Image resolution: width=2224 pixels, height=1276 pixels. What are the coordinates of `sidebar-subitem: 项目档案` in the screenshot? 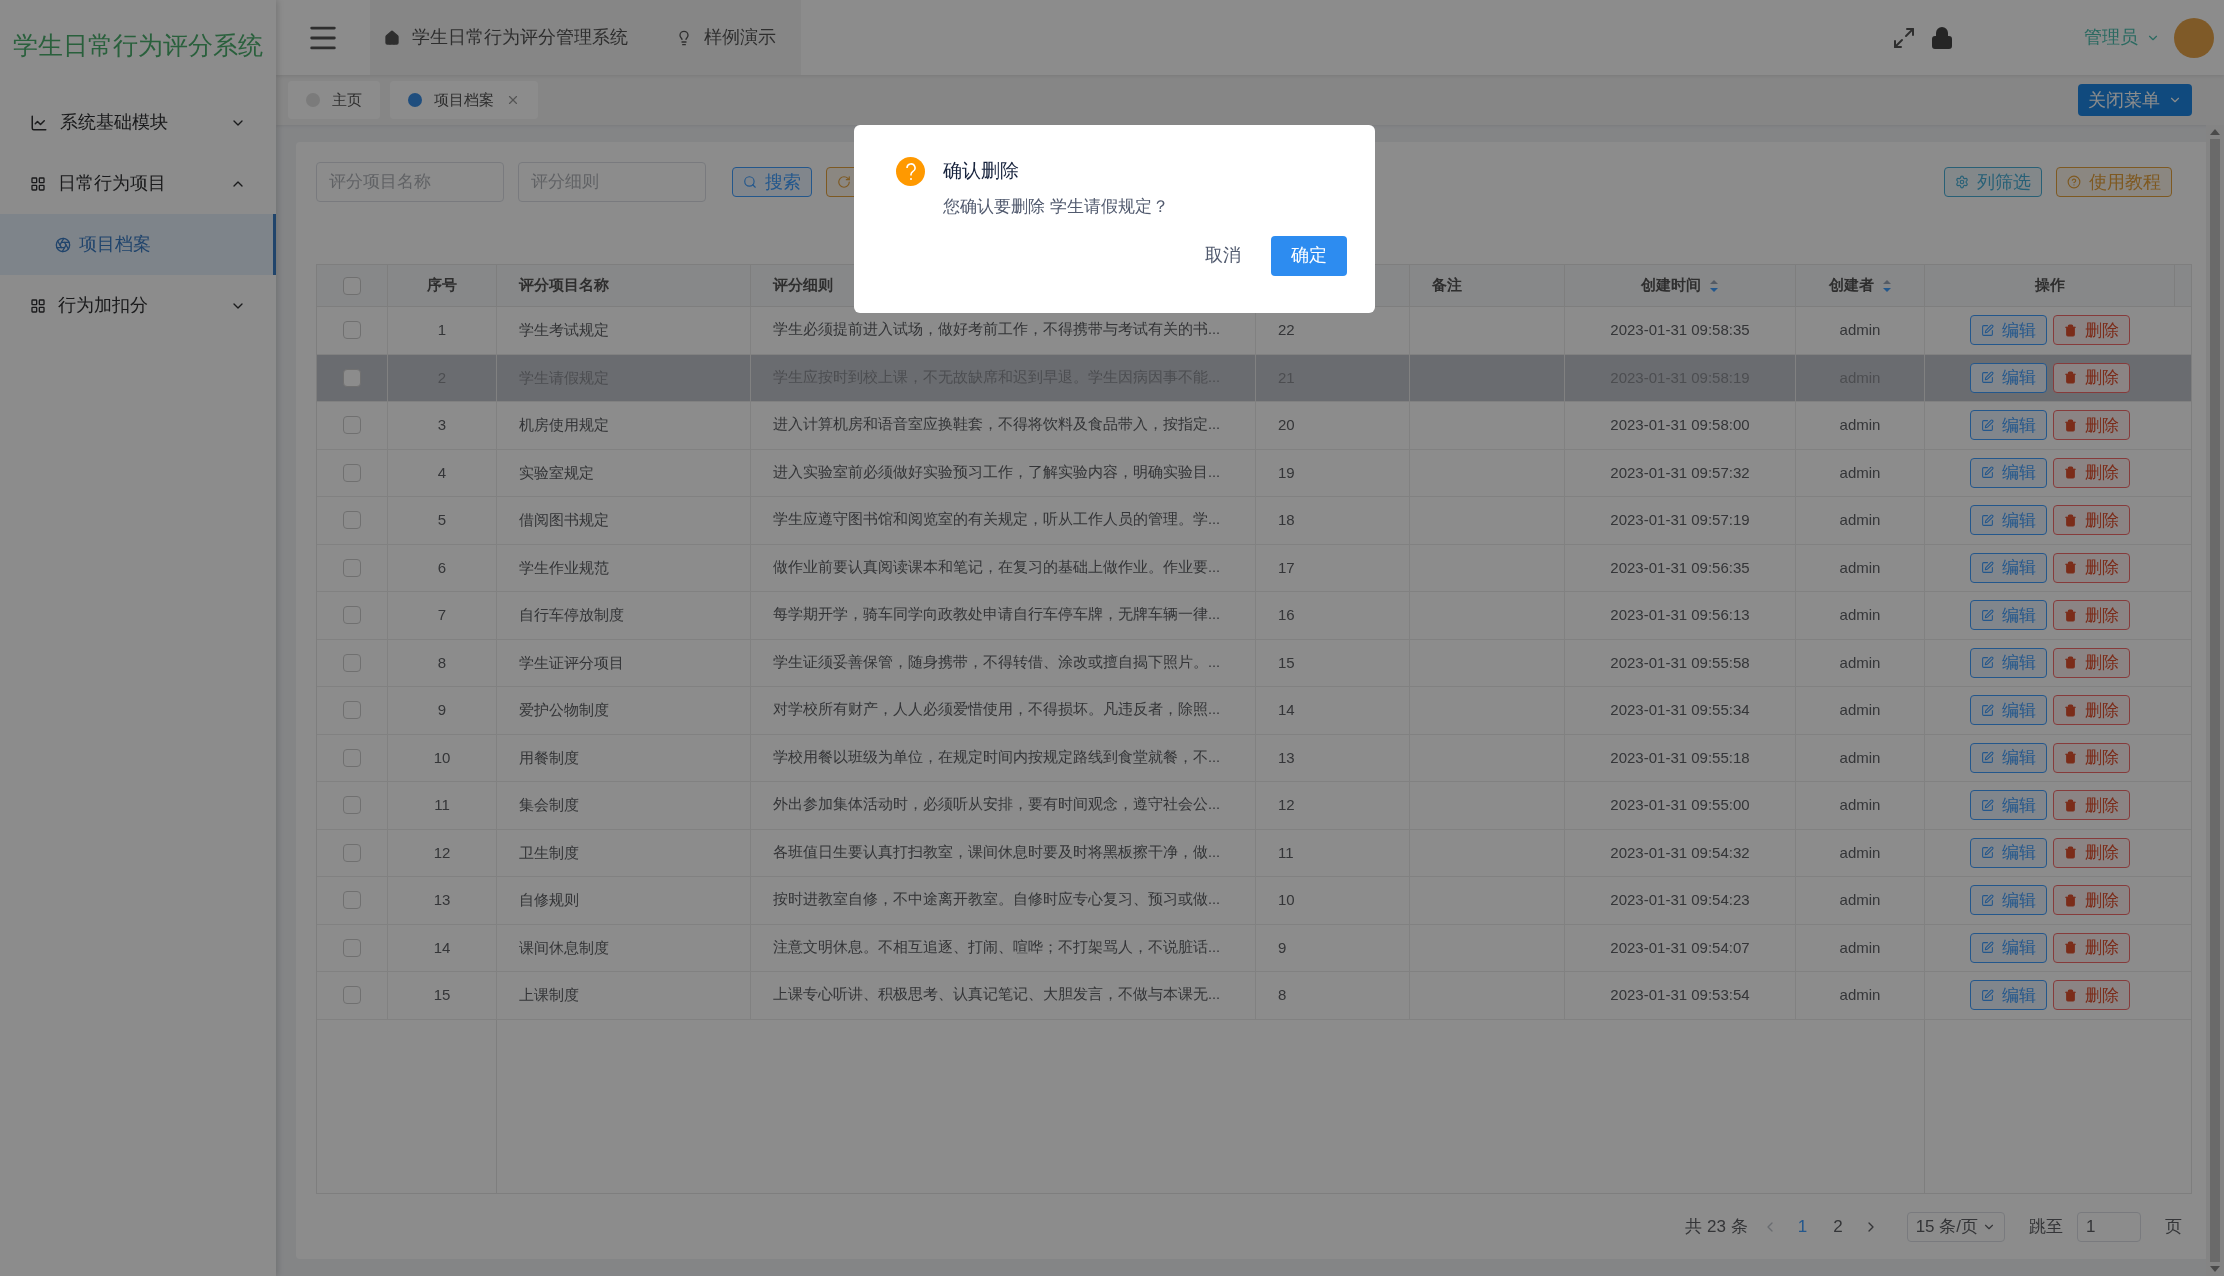 It's located at (138, 244).